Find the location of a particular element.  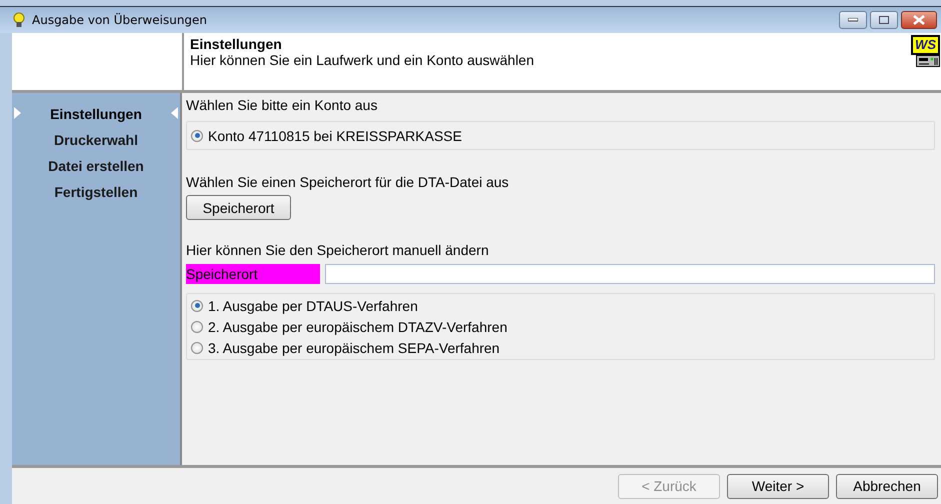

close-button is located at coordinates (919, 20).